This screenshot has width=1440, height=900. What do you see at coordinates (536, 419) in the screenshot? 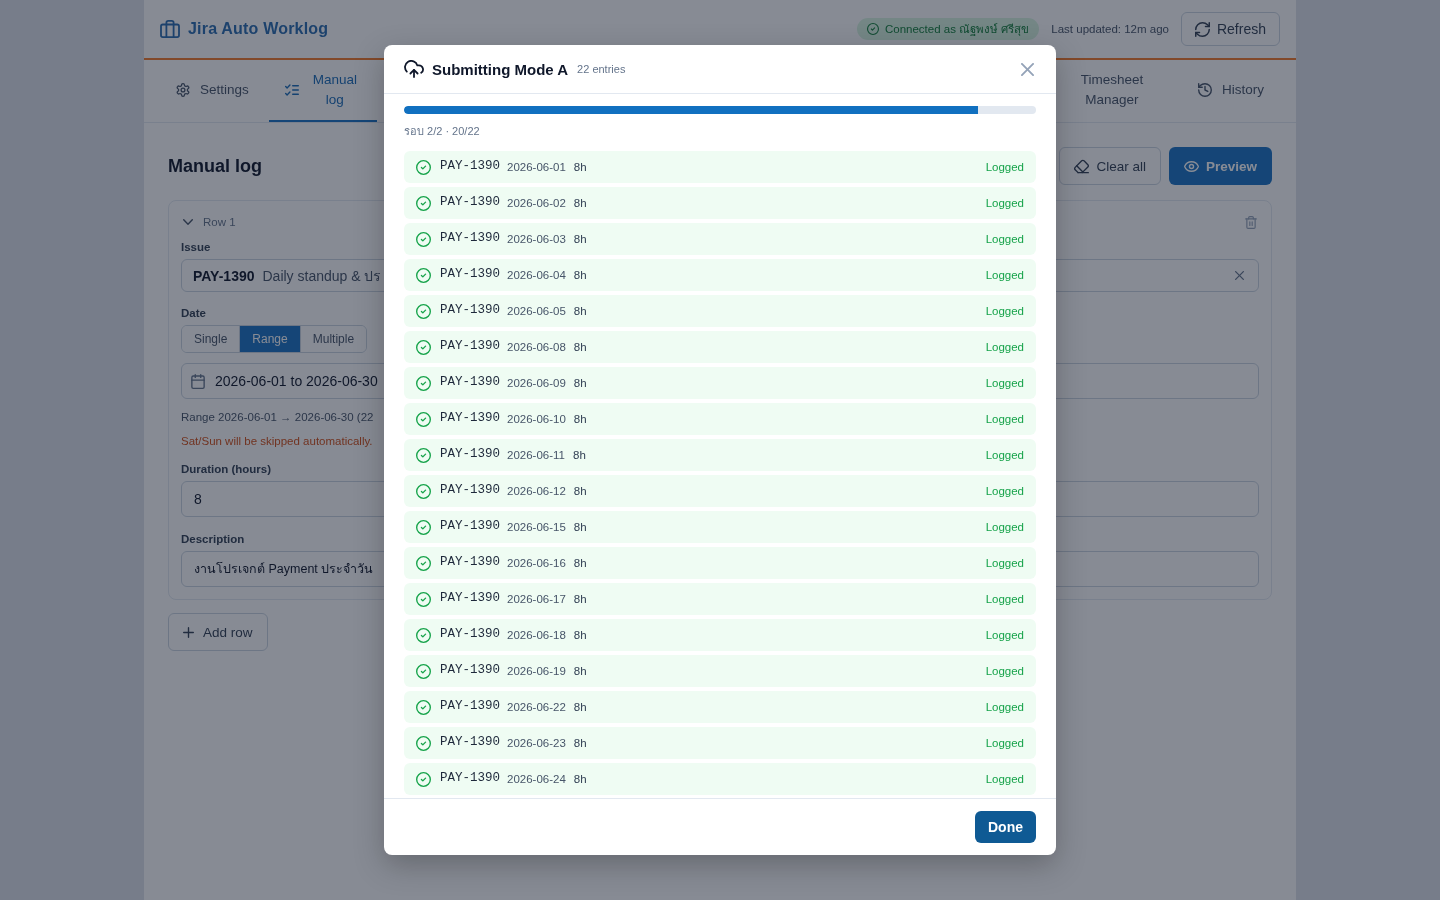
I see `entry-date: 2026-06-10` at bounding box center [536, 419].